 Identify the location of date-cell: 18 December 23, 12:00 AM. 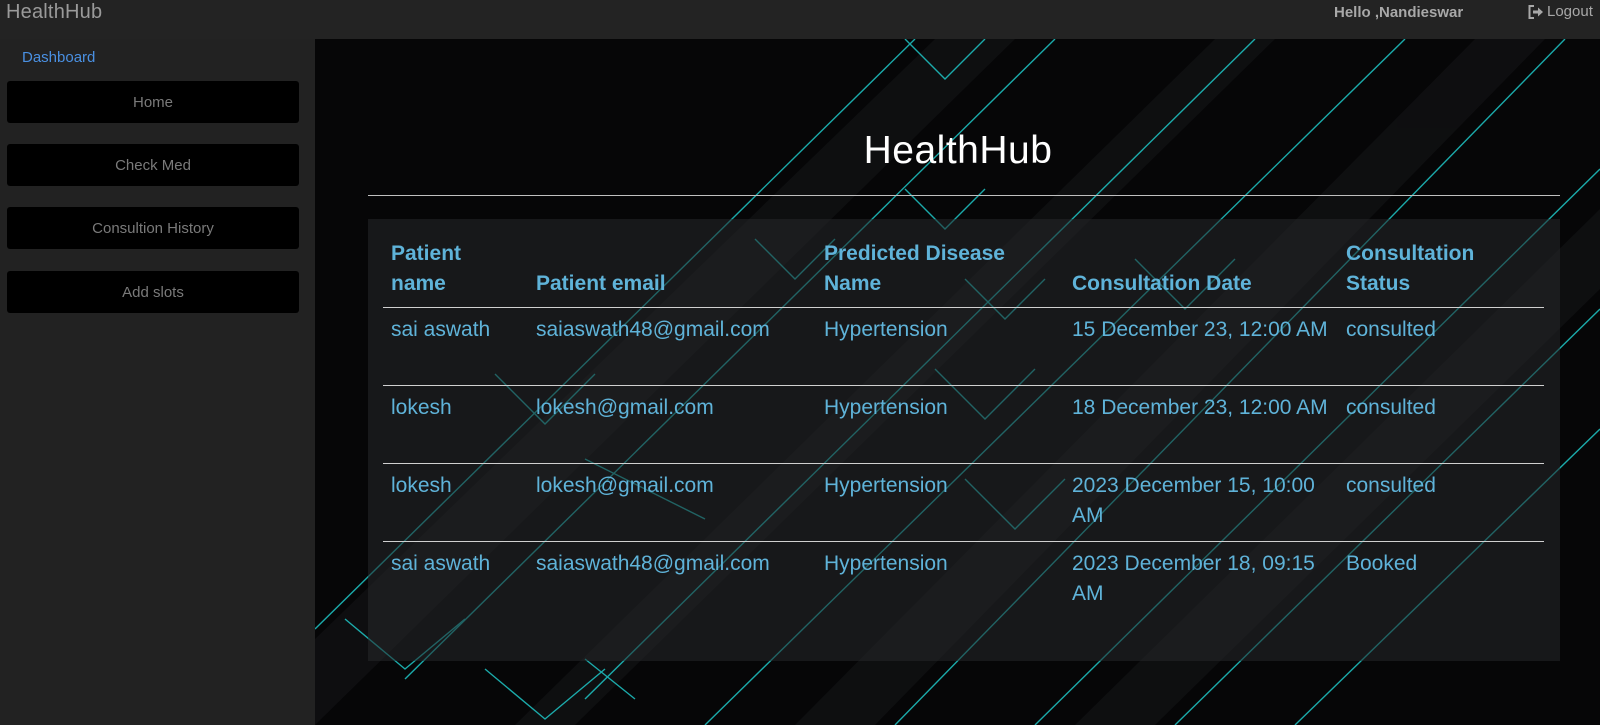
(1201, 424).